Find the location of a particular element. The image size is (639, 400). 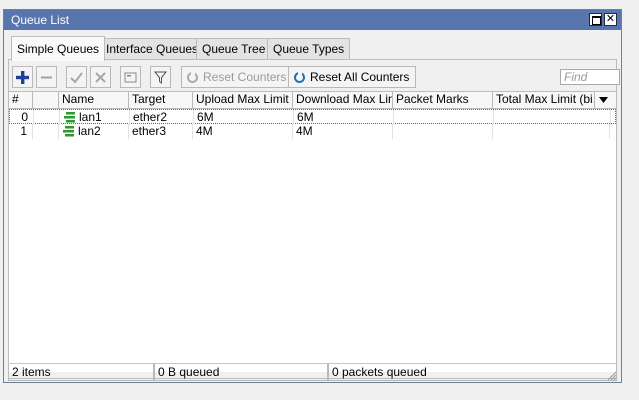

comment-icon is located at coordinates (130, 77).